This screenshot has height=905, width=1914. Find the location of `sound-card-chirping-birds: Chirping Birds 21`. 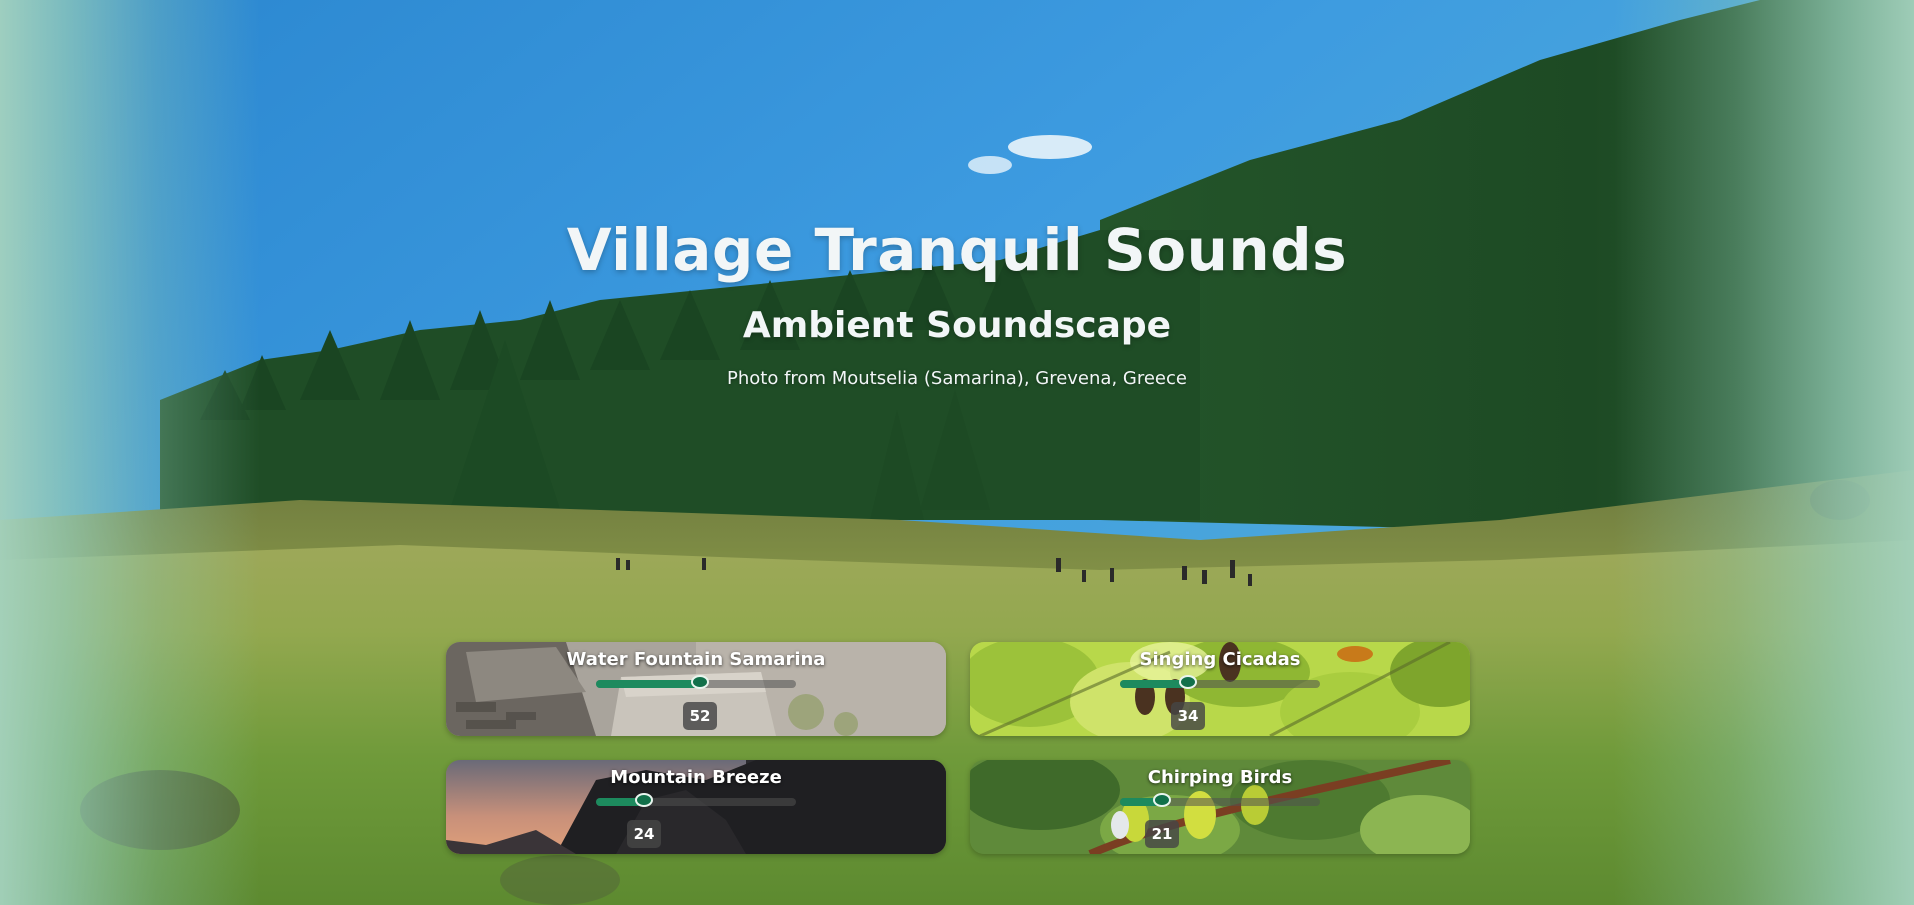

sound-card-chirping-birds: Chirping Birds 21 is located at coordinates (1220, 807).